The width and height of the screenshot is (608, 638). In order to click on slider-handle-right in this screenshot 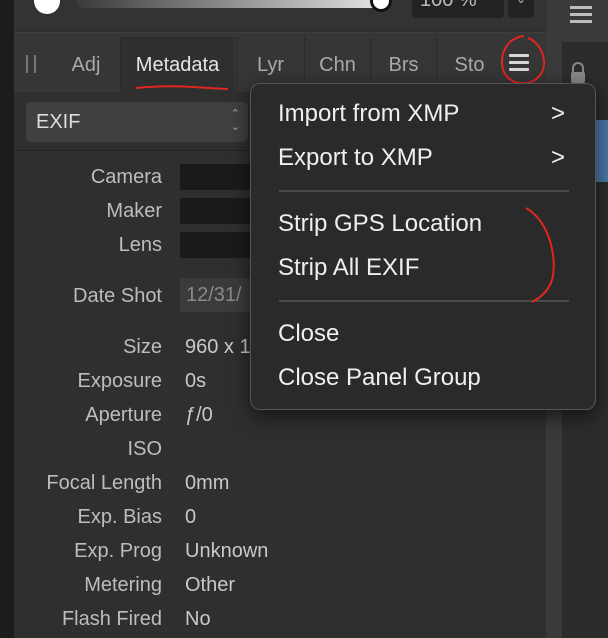, I will do `click(381, 6)`.